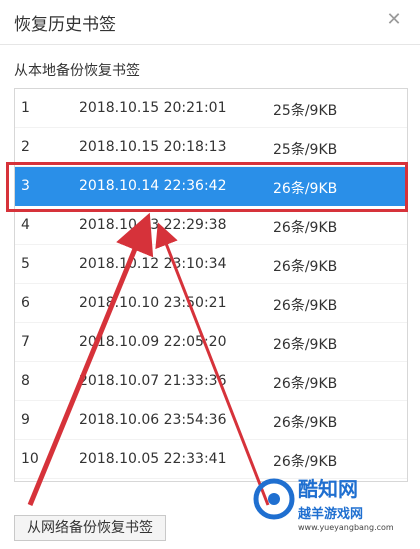 The image size is (420, 549). I want to click on backup-row: 4 2018.10.13 22:29:38 26条/9KB, so click(211, 225).